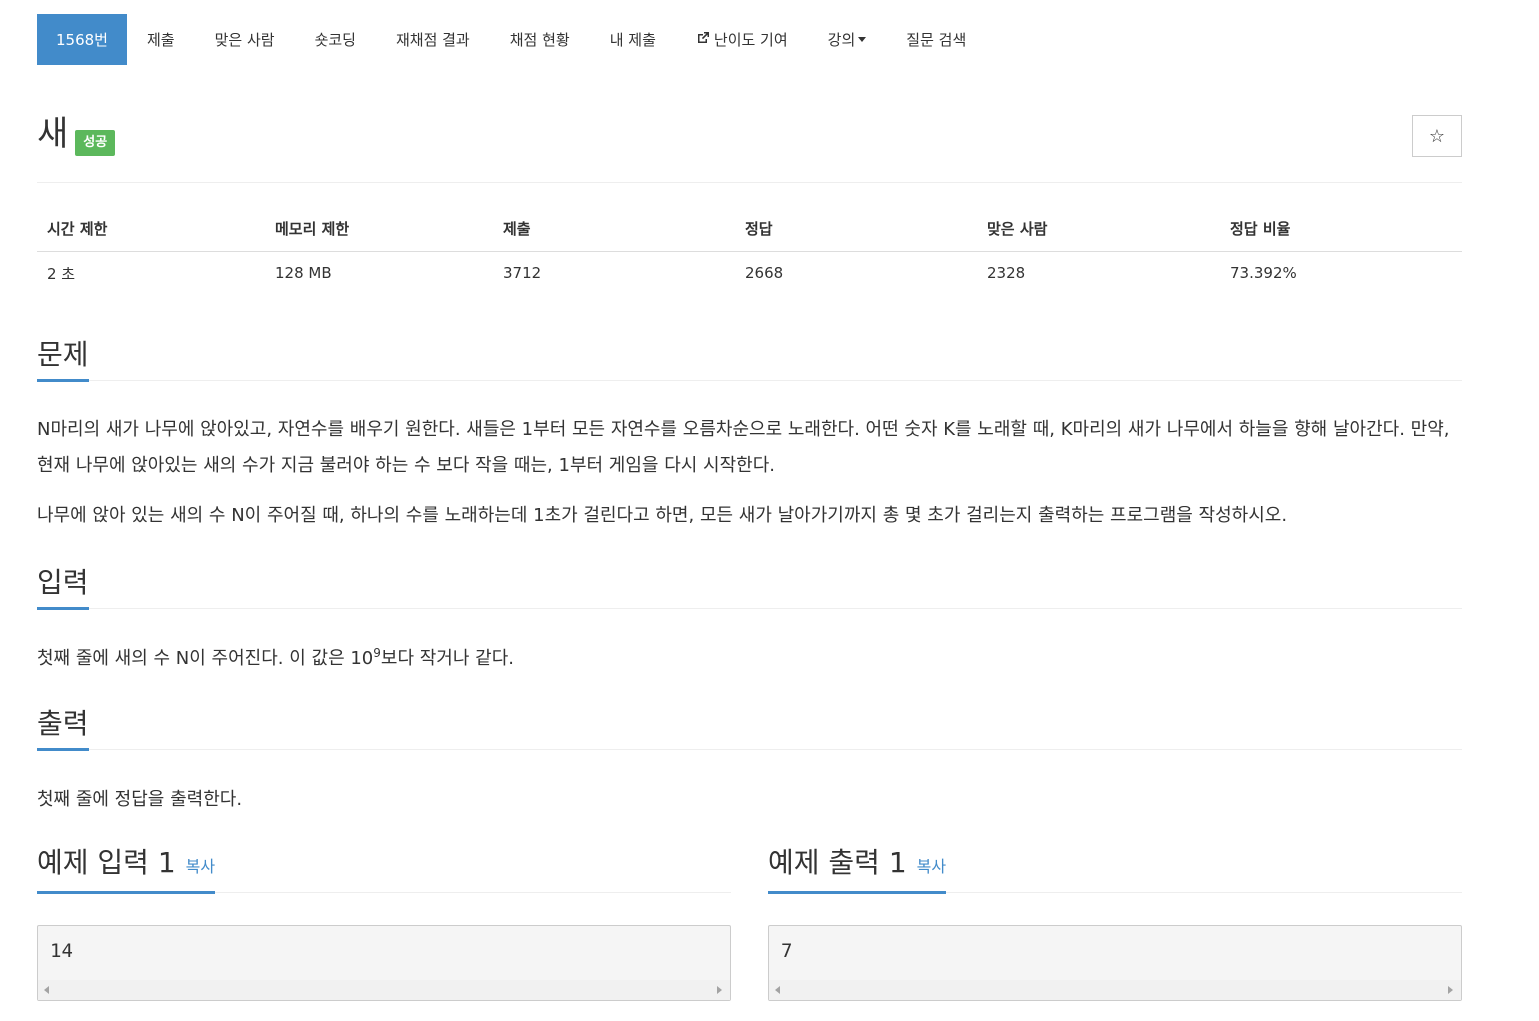 Image resolution: width=1539 pixels, height=1021 pixels. I want to click on section-heading-row: 예제 출력 1 복사, so click(1115, 869).